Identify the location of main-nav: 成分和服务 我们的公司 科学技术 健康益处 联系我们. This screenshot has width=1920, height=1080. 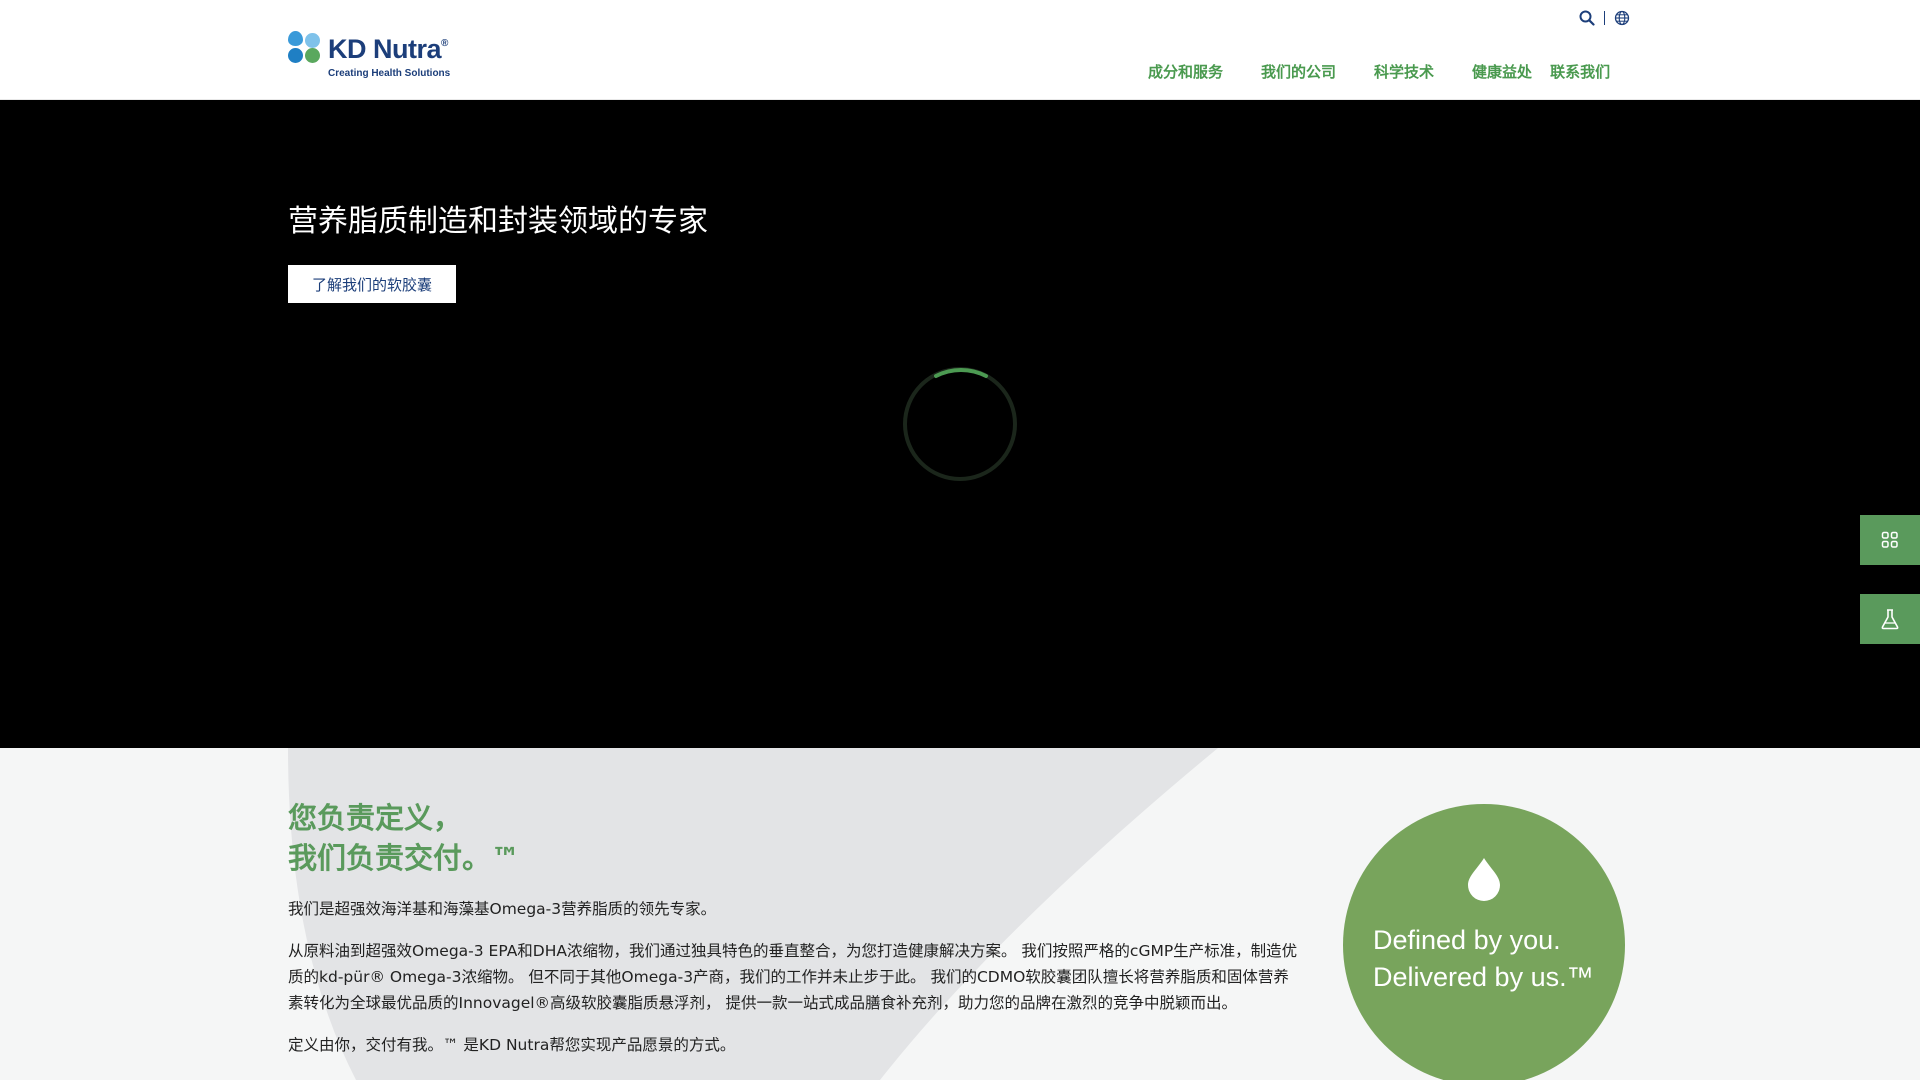
(1379, 71).